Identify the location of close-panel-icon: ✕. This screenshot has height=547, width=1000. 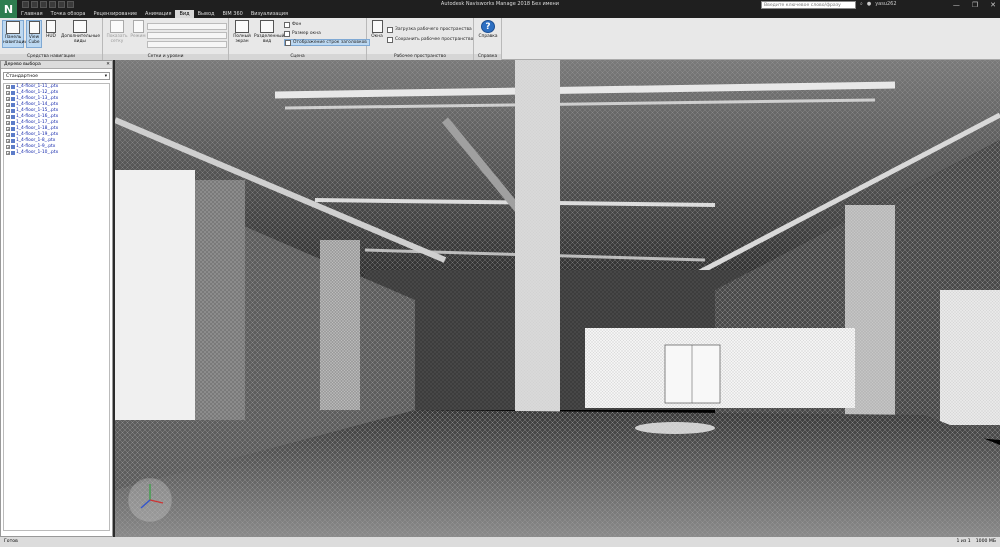
(108, 65).